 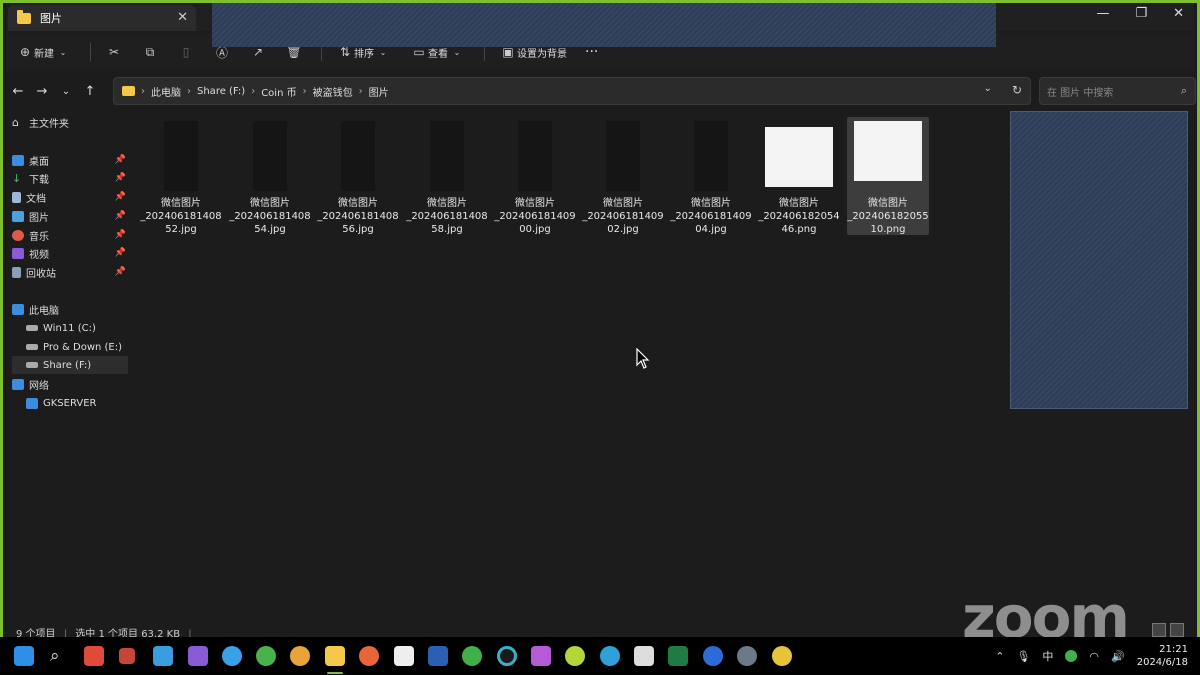 What do you see at coordinates (114, 52) in the screenshot?
I see `cut-icon: ✂` at bounding box center [114, 52].